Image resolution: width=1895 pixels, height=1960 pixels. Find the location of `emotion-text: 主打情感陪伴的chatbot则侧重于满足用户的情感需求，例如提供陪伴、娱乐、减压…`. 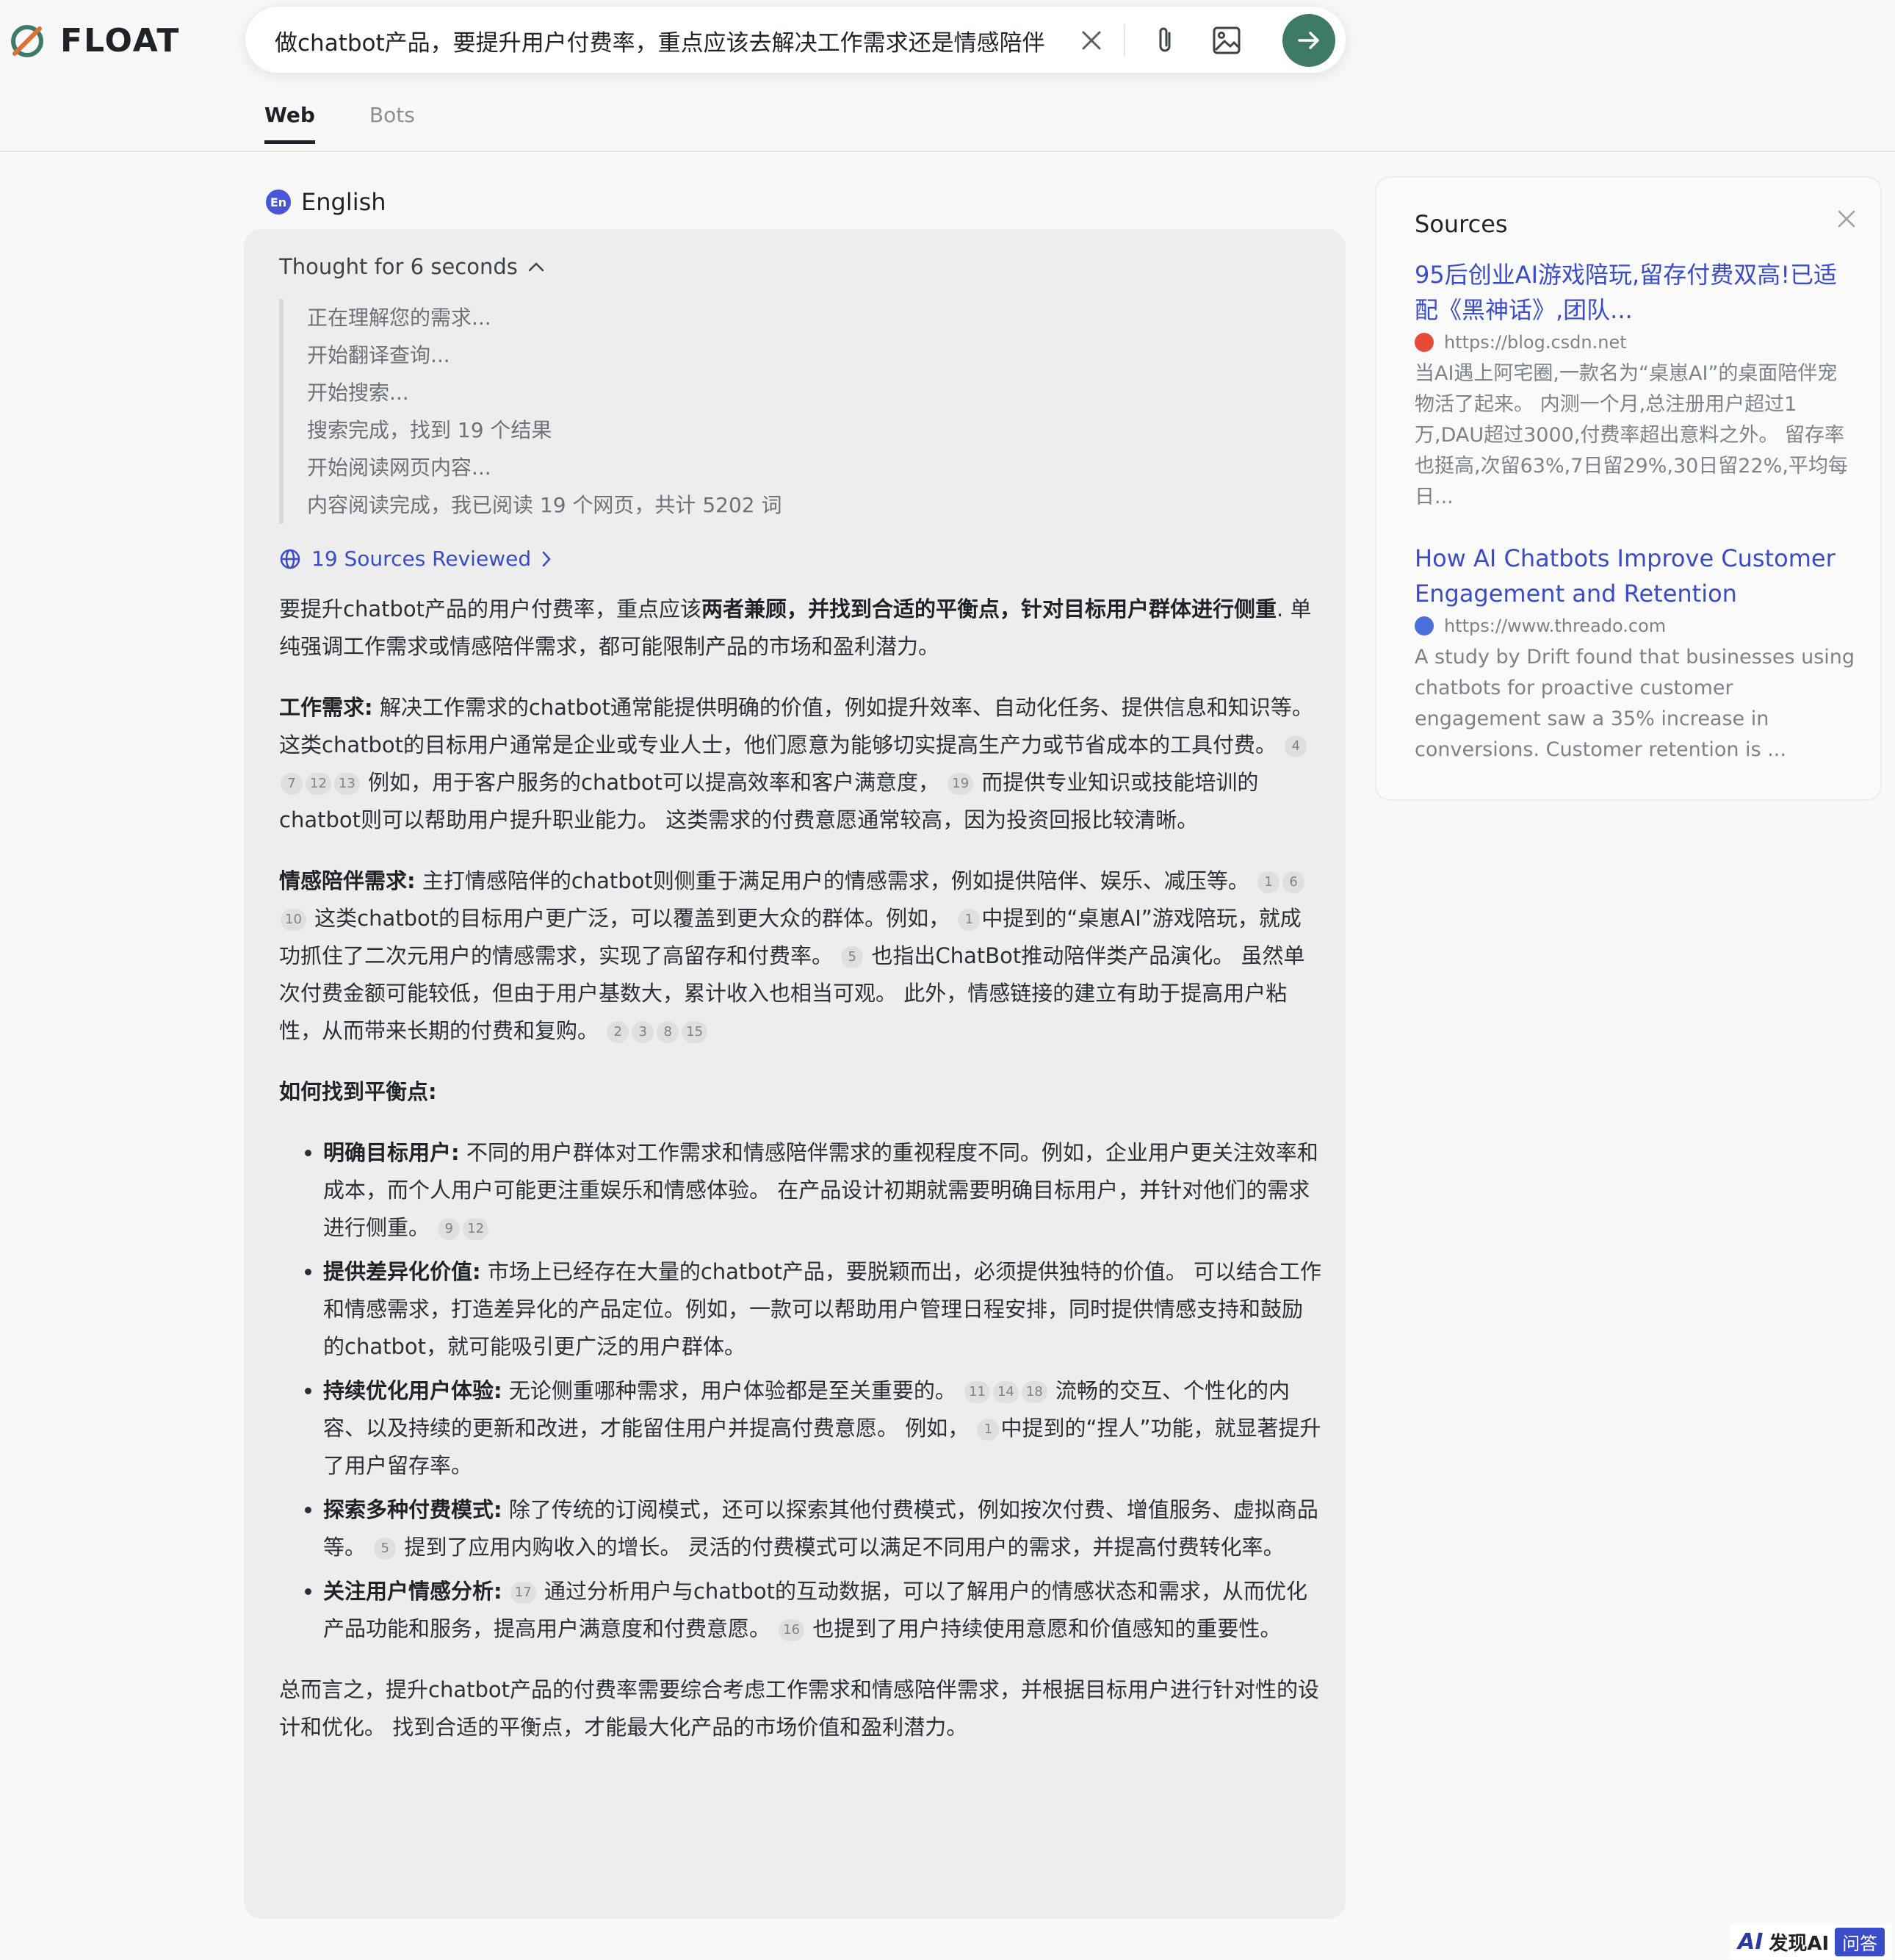

emotion-text: 主打情感陪伴的chatbot则侧重于满足用户的情感需求，例如提供陪伴、娱乐、减压… is located at coordinates (832, 880).